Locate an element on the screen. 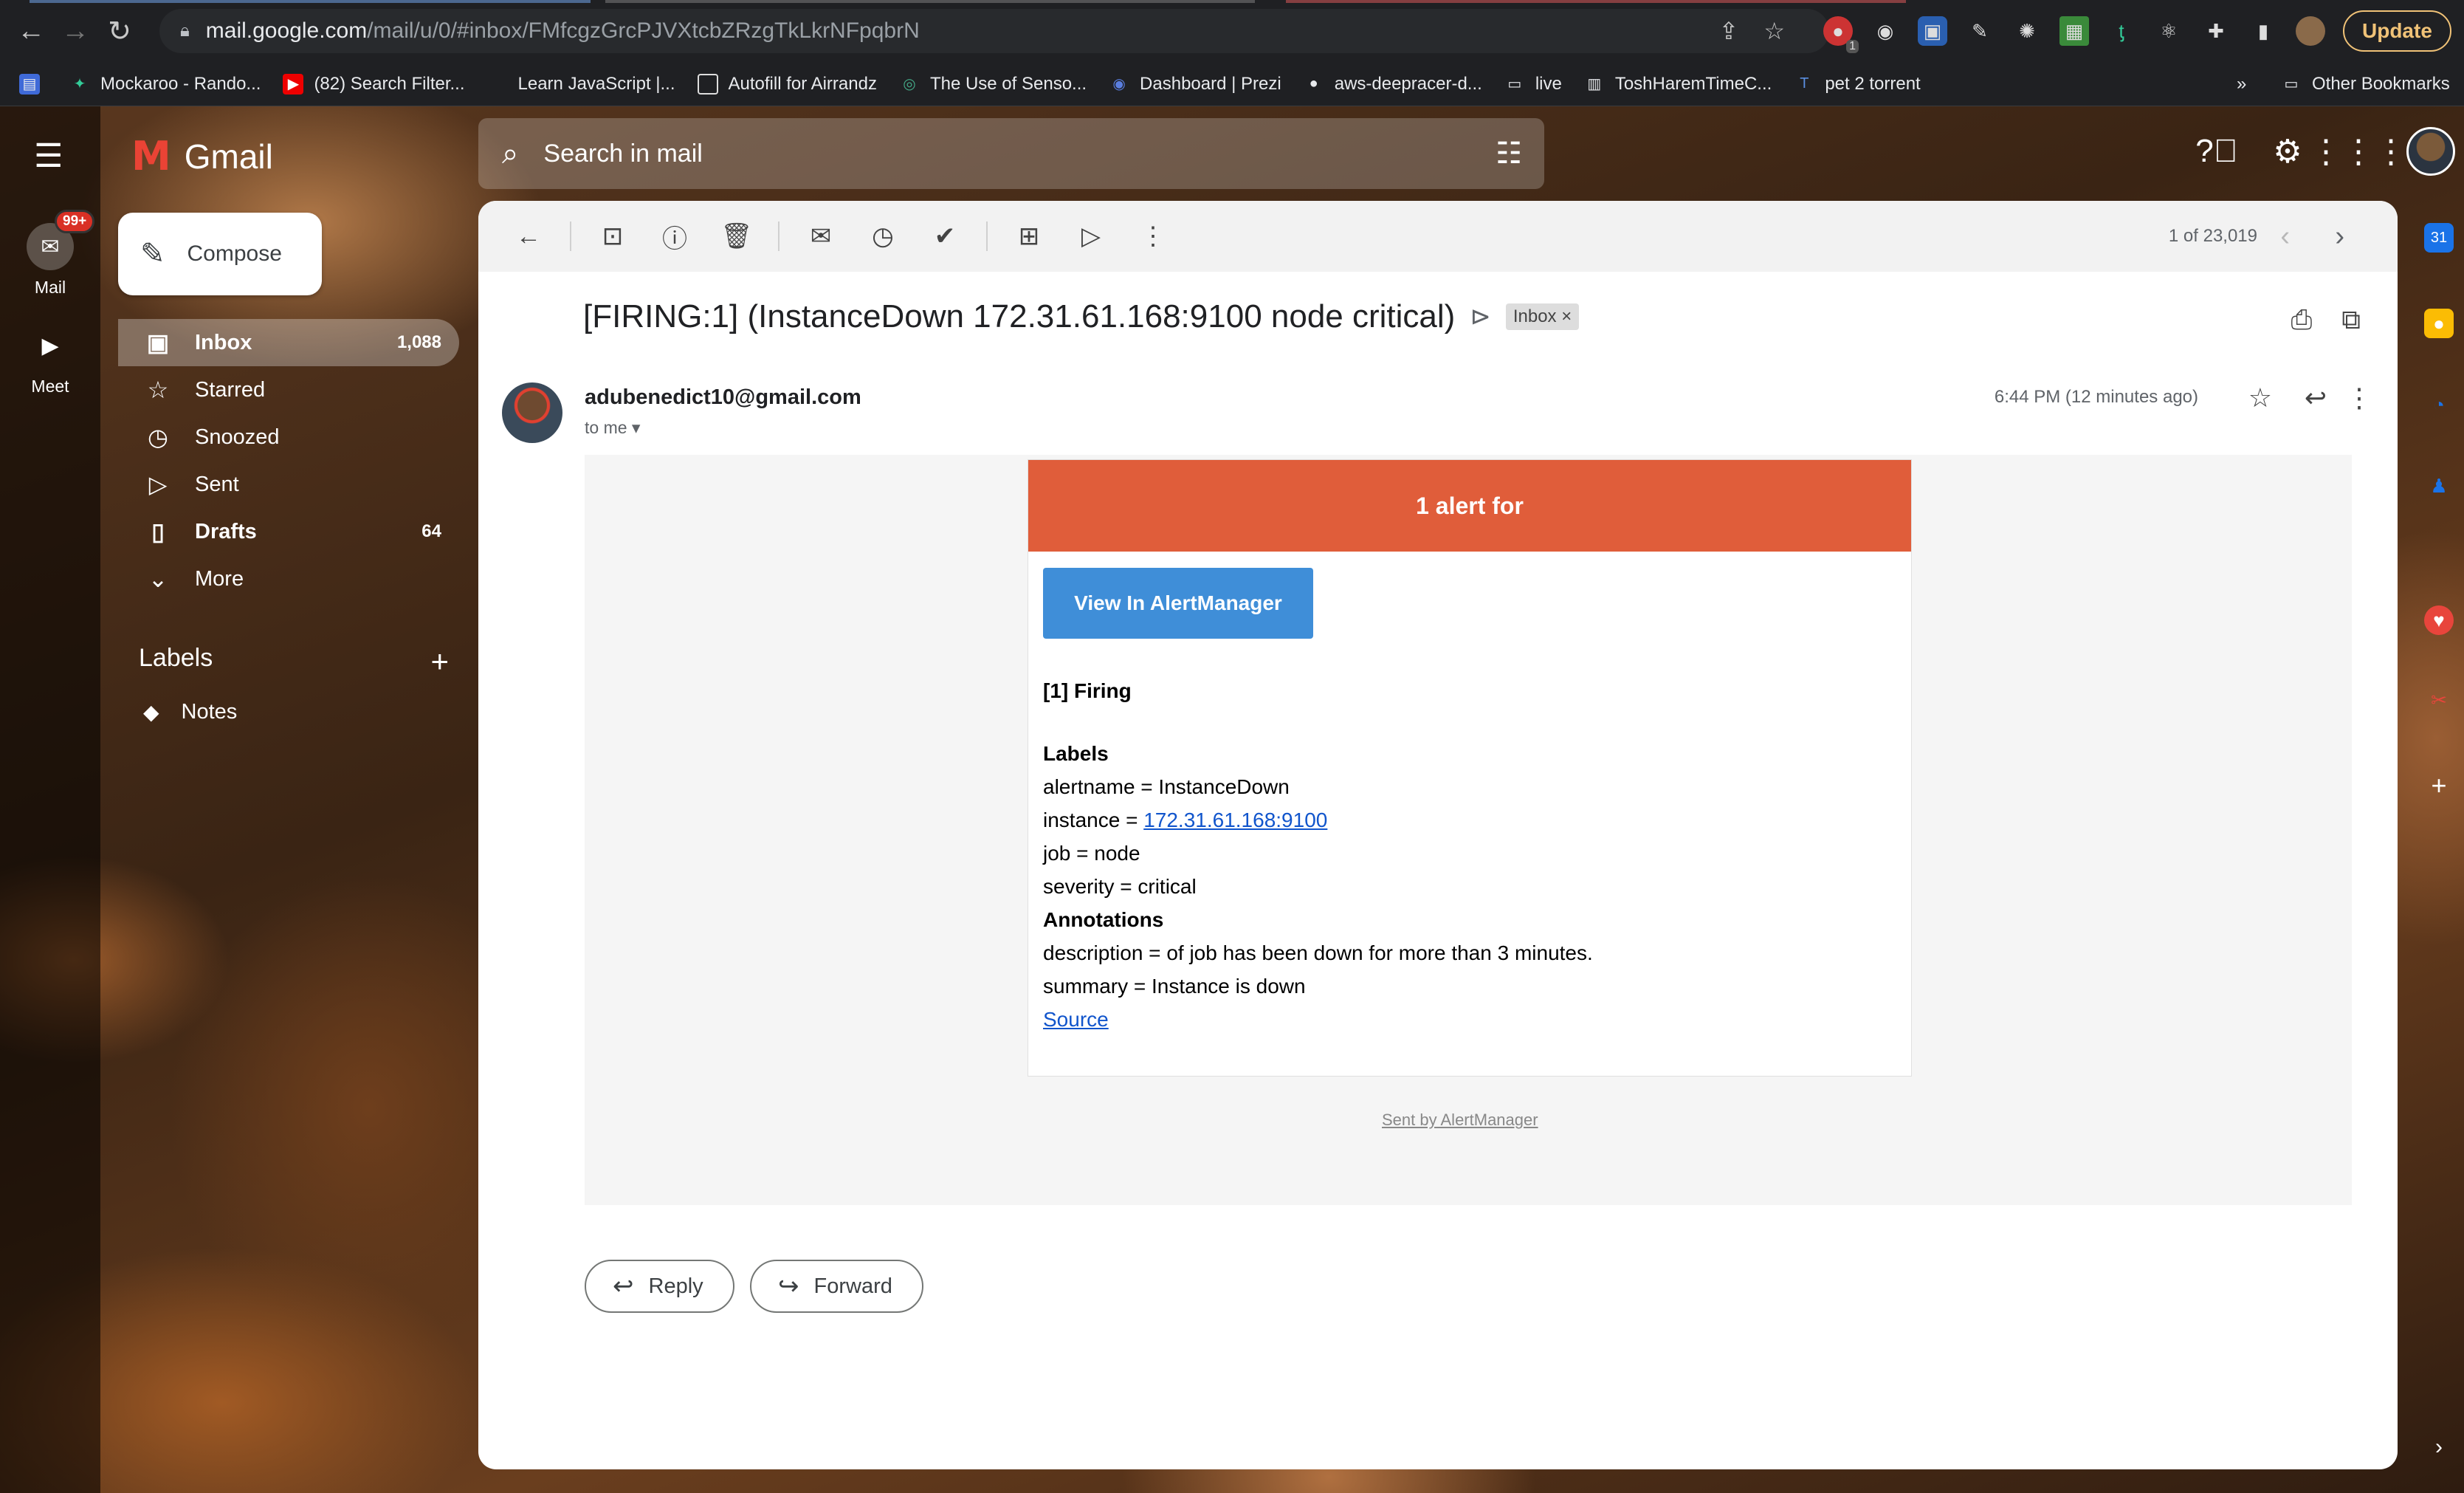  bookmark: ▭ live is located at coordinates (1532, 84).